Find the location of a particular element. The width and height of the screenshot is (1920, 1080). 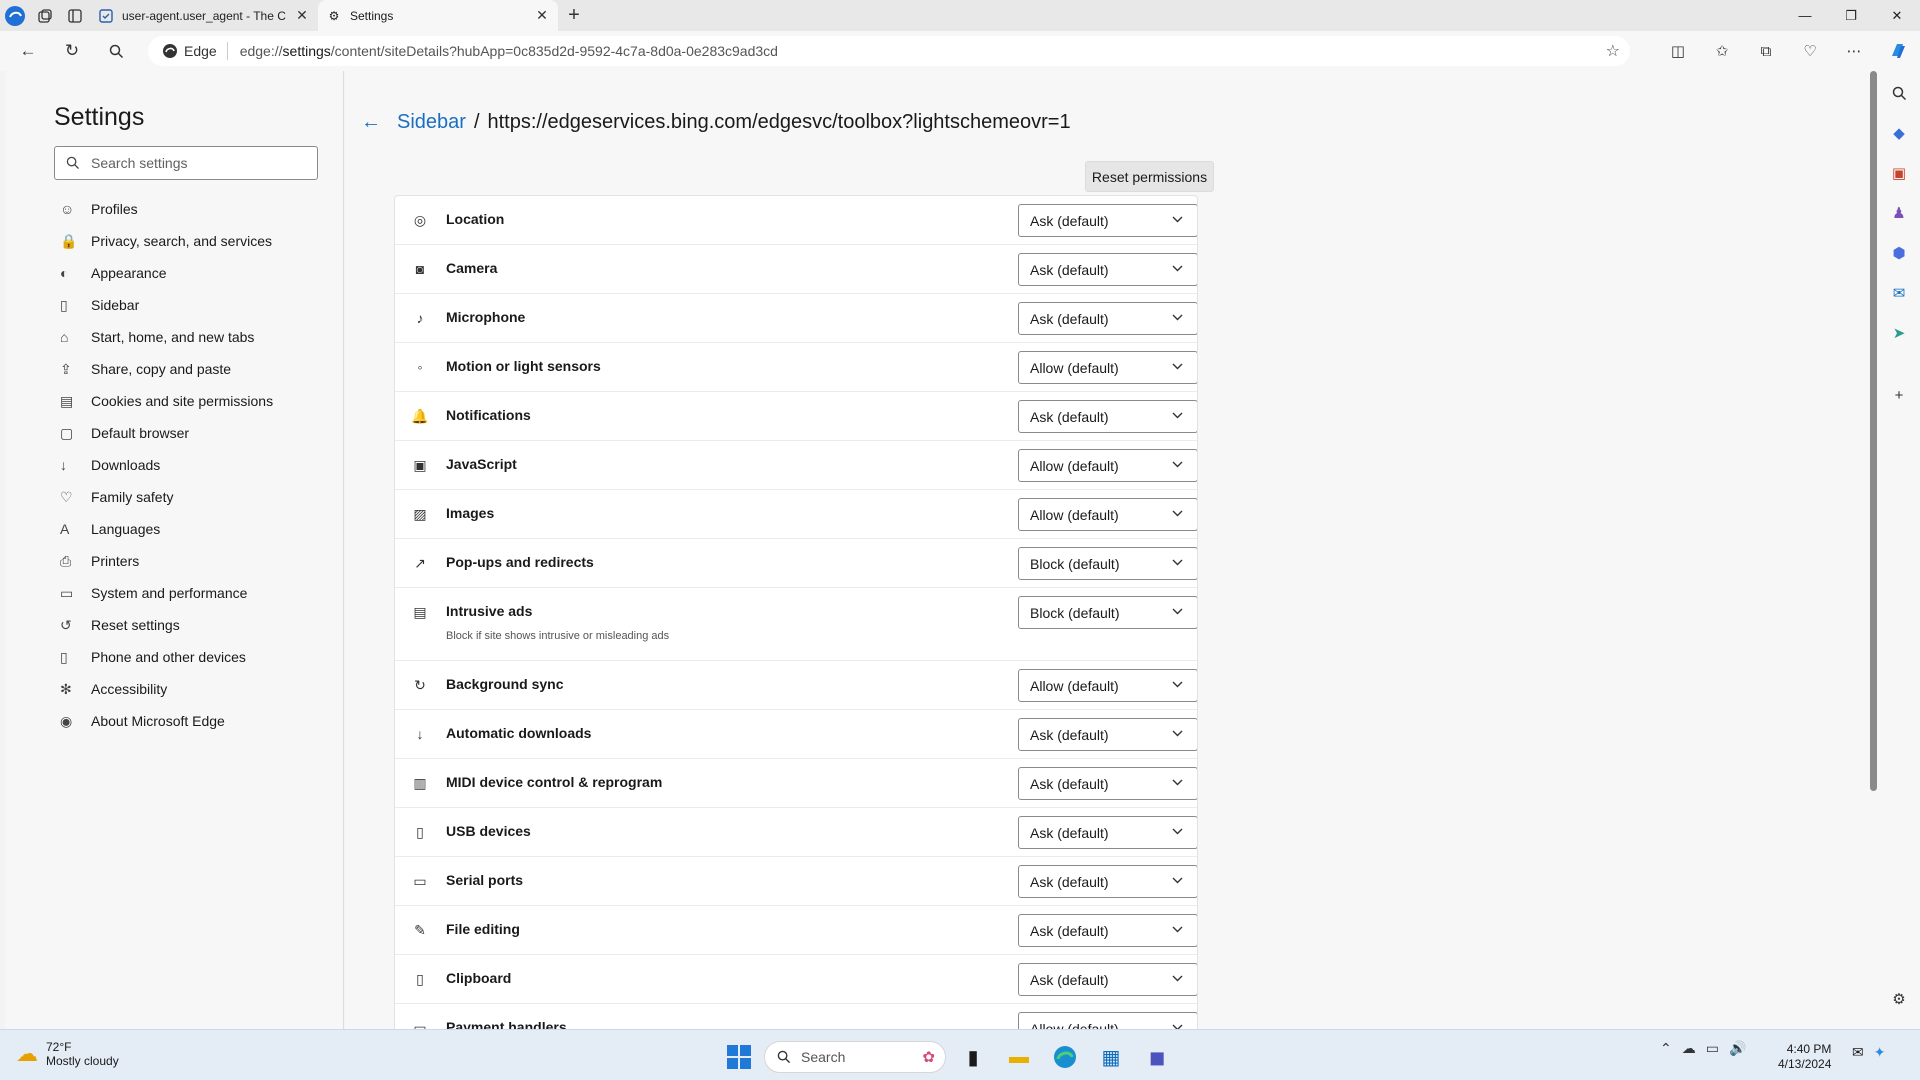

settings-nav-item-family-safety: ♡ Family safety is located at coordinates (195, 497).